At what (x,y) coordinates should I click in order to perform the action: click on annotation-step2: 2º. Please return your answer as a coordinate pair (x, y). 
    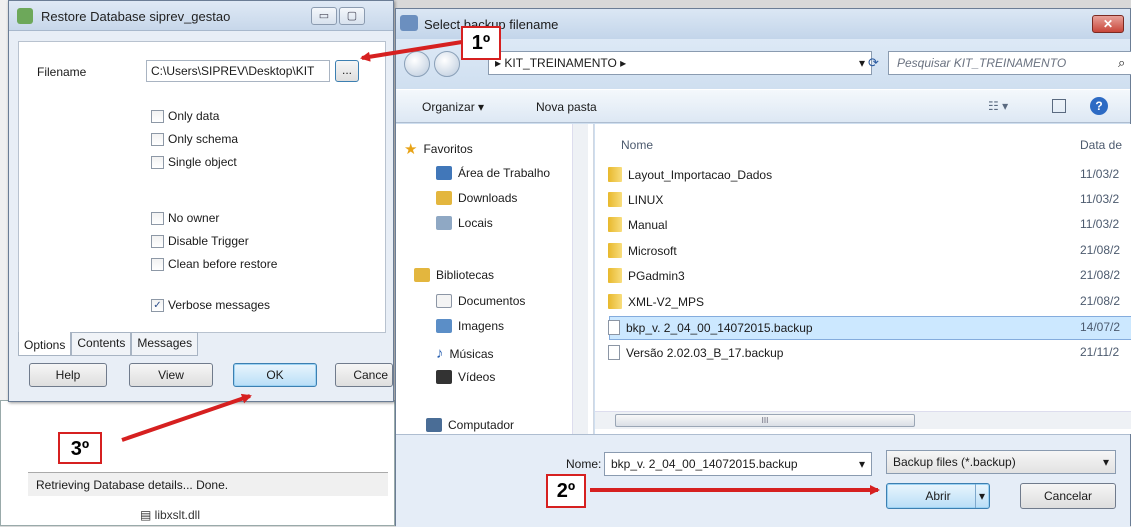
    Looking at the image, I should click on (566, 491).